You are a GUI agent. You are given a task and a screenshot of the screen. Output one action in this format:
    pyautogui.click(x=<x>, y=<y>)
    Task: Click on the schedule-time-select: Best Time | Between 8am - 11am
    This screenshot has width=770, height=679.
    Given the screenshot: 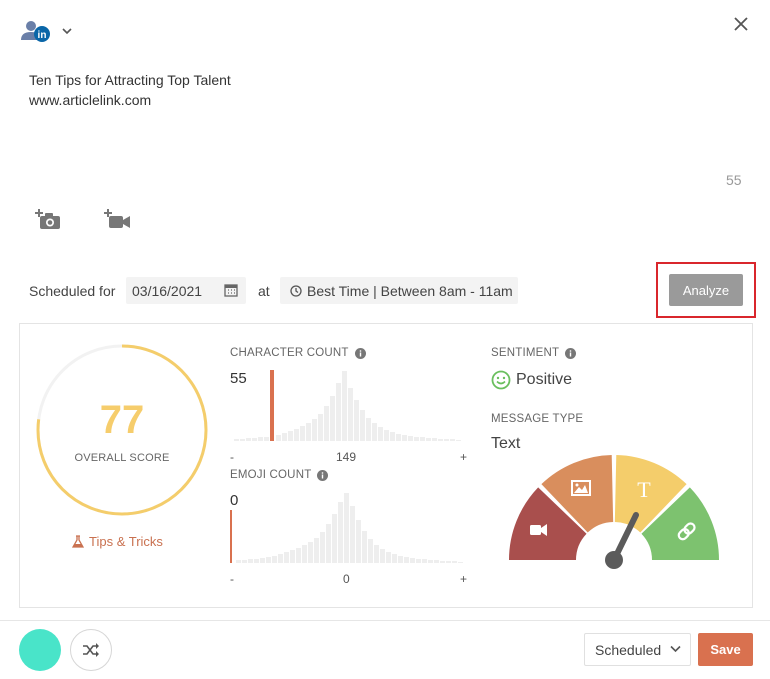 What is the action you would take?
    pyautogui.click(x=399, y=290)
    